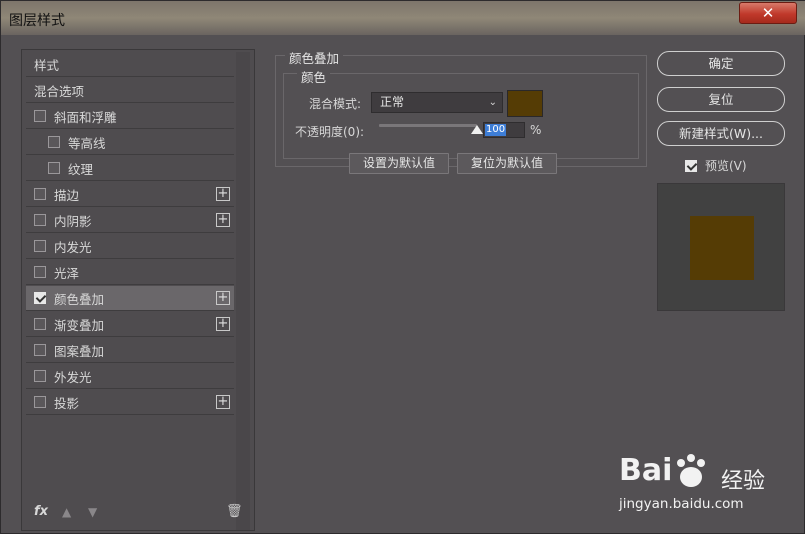  What do you see at coordinates (47, 65) in the screenshot?
I see `style-list-item-label: 样式` at bounding box center [47, 65].